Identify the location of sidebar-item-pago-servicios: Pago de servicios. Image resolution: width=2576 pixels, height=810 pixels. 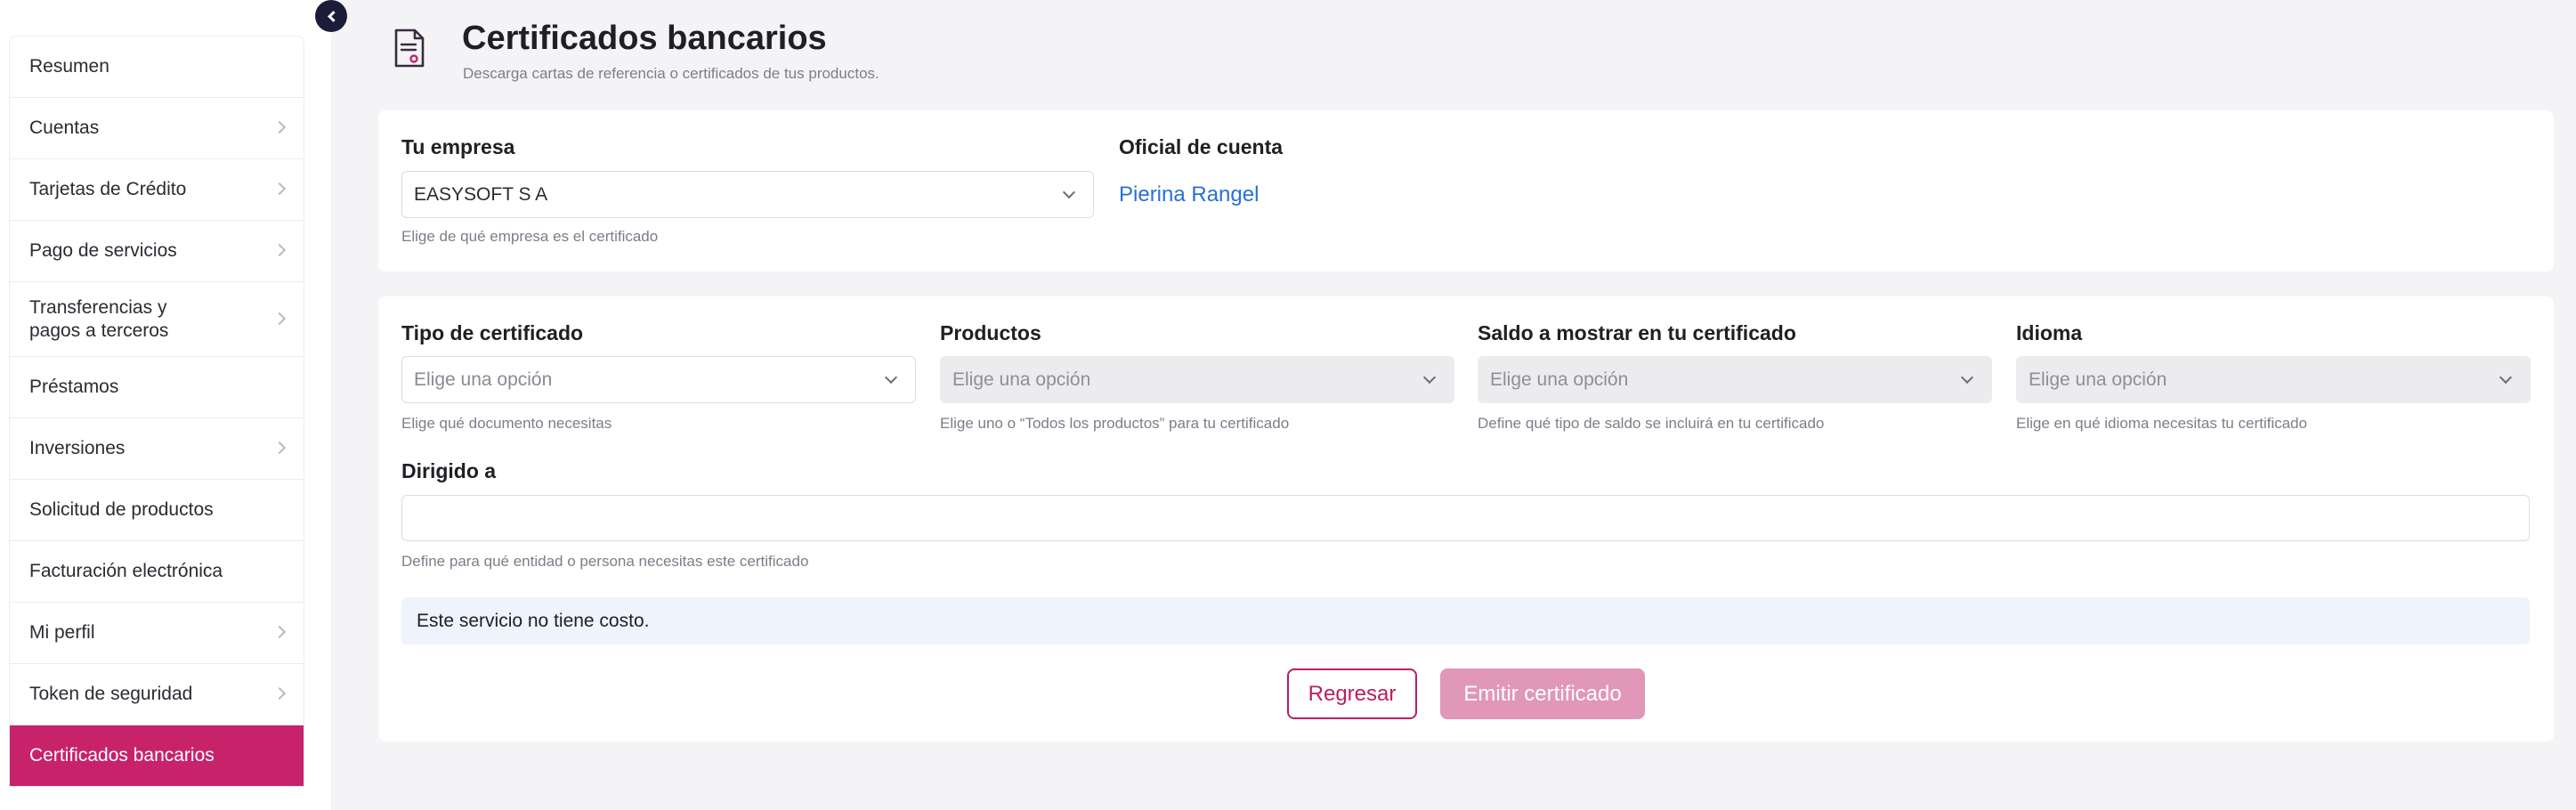
(157, 252).